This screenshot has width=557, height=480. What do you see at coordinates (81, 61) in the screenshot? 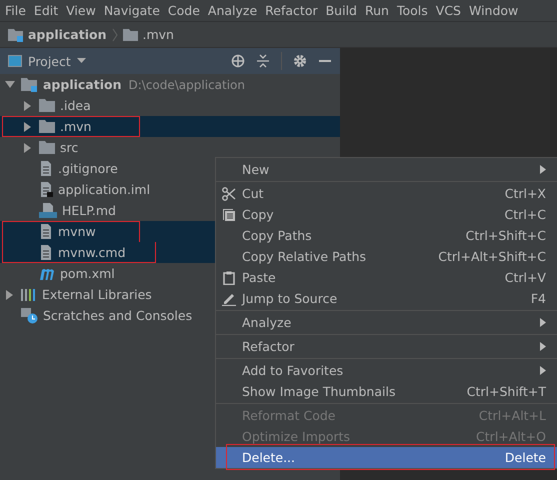
I see `dropdown-caret-icon` at bounding box center [81, 61].